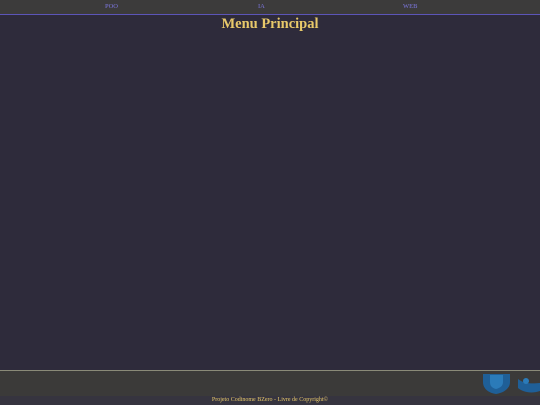 The height and width of the screenshot is (405, 540). What do you see at coordinates (261, 7) in the screenshot?
I see `nav-link-ia: IA` at bounding box center [261, 7].